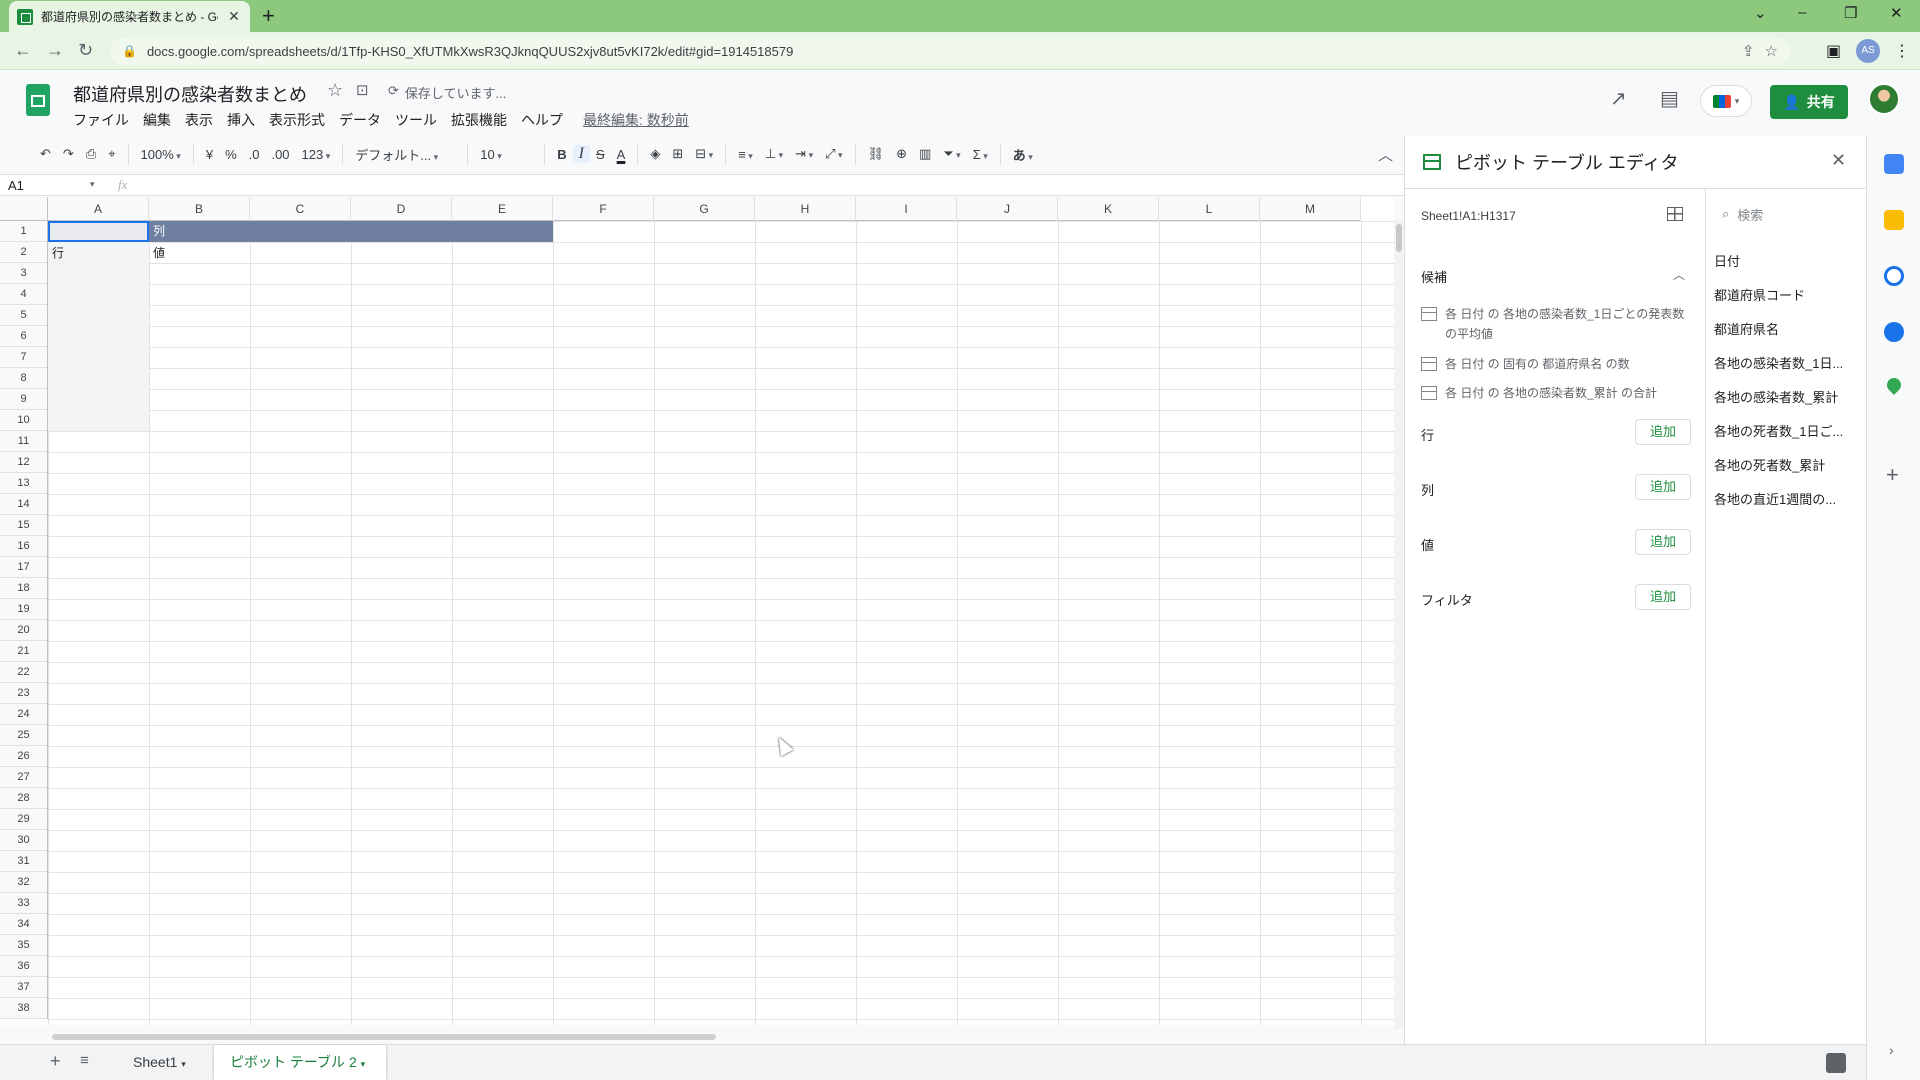  I want to click on row-header: 9, so click(23, 399).